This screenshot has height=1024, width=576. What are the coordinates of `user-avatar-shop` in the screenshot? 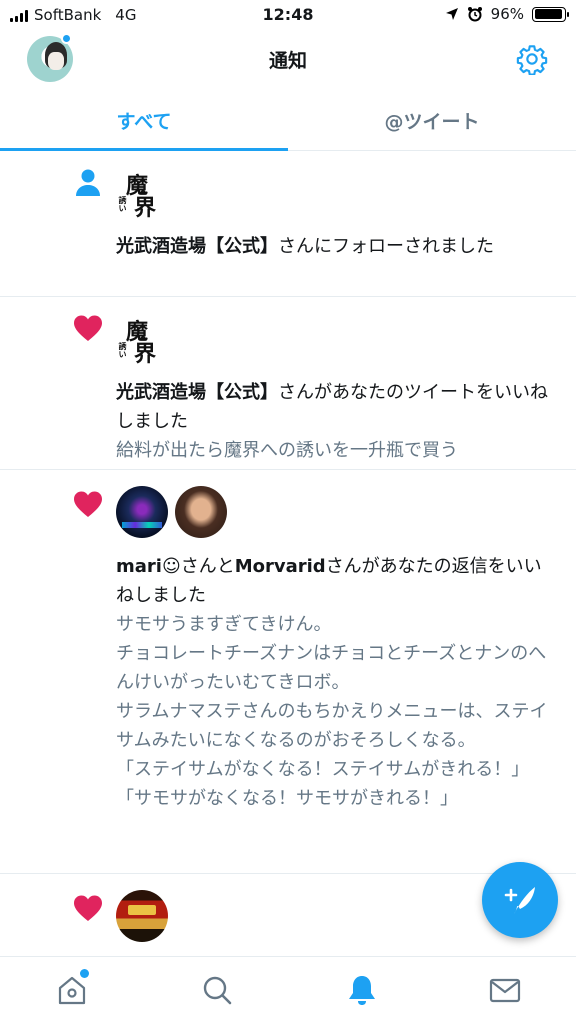 It's located at (142, 916).